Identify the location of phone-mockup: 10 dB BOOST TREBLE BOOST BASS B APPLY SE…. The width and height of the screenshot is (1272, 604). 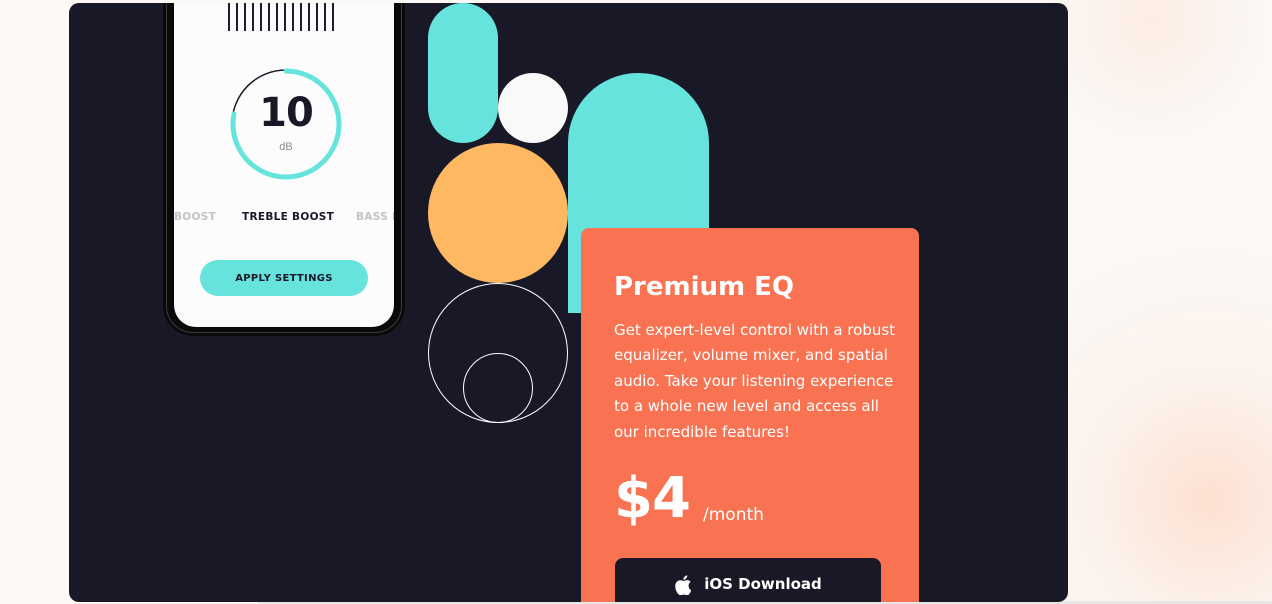
(284, 169).